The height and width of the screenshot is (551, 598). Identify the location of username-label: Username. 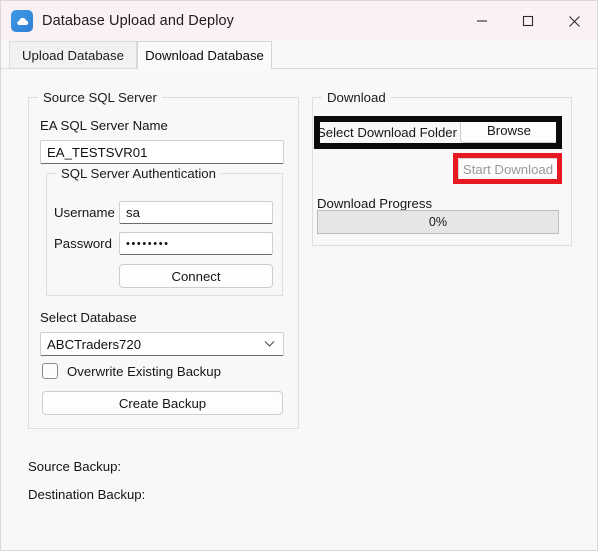
(84, 212).